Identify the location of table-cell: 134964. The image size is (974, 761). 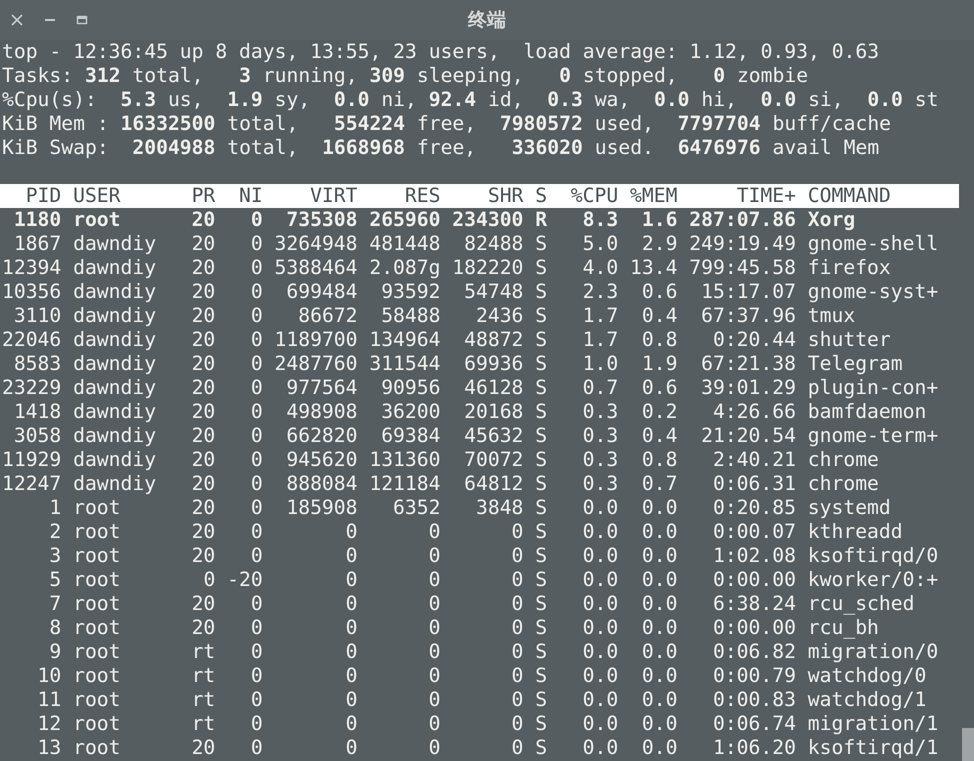
(404, 340).